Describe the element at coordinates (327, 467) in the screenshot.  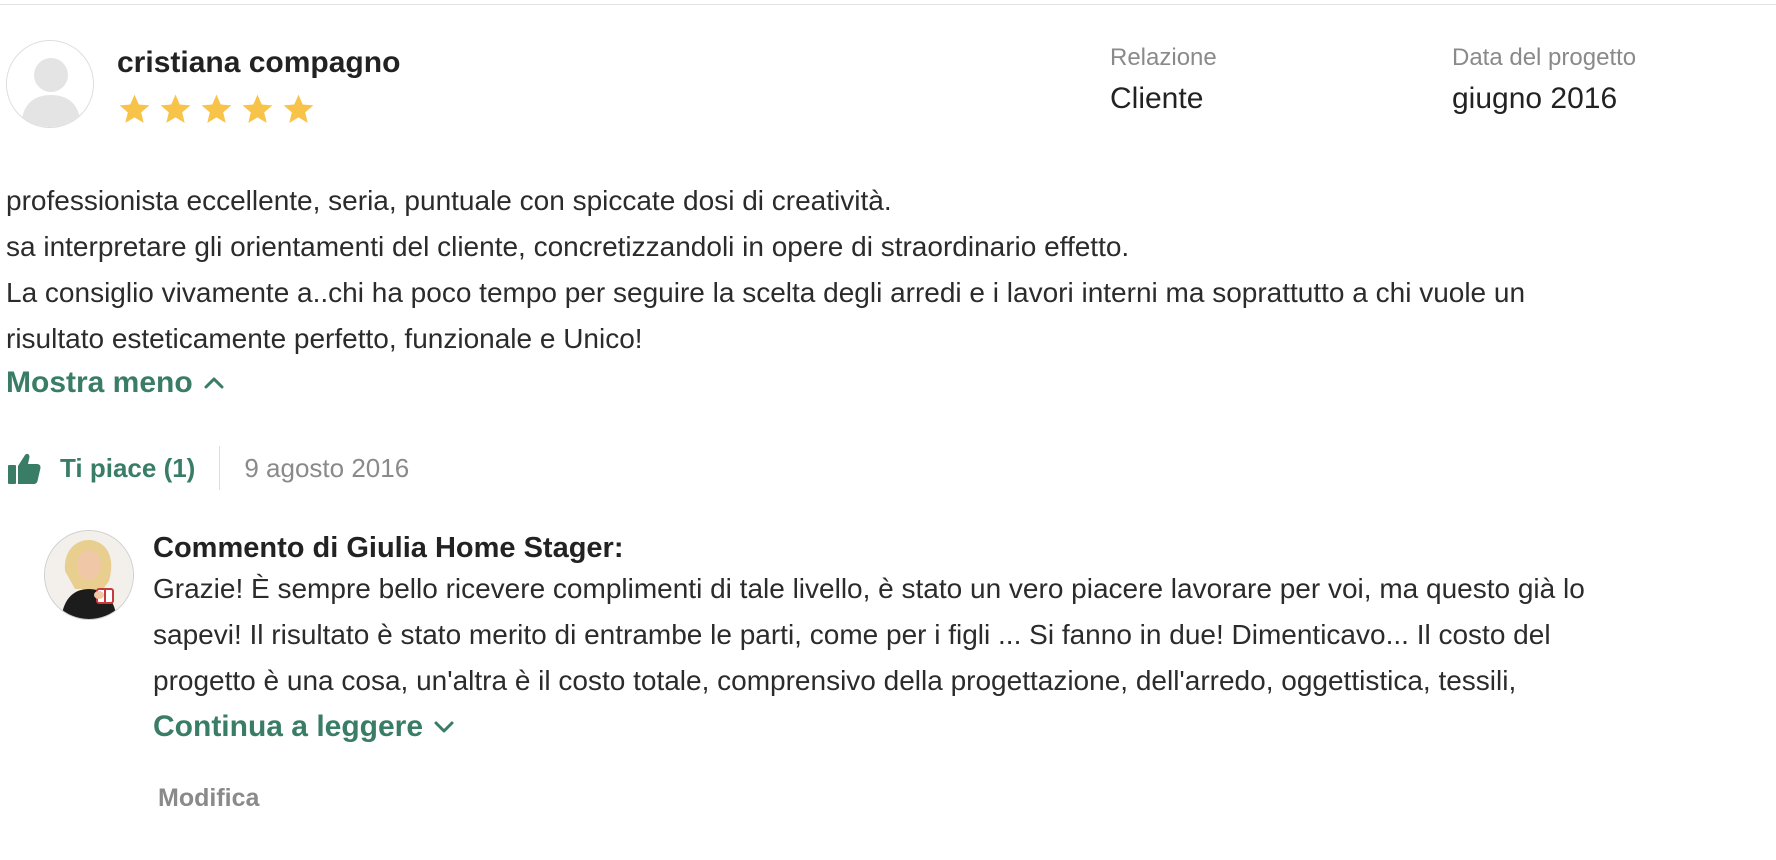
I see `review-date: 9 agosto 2016` at that location.